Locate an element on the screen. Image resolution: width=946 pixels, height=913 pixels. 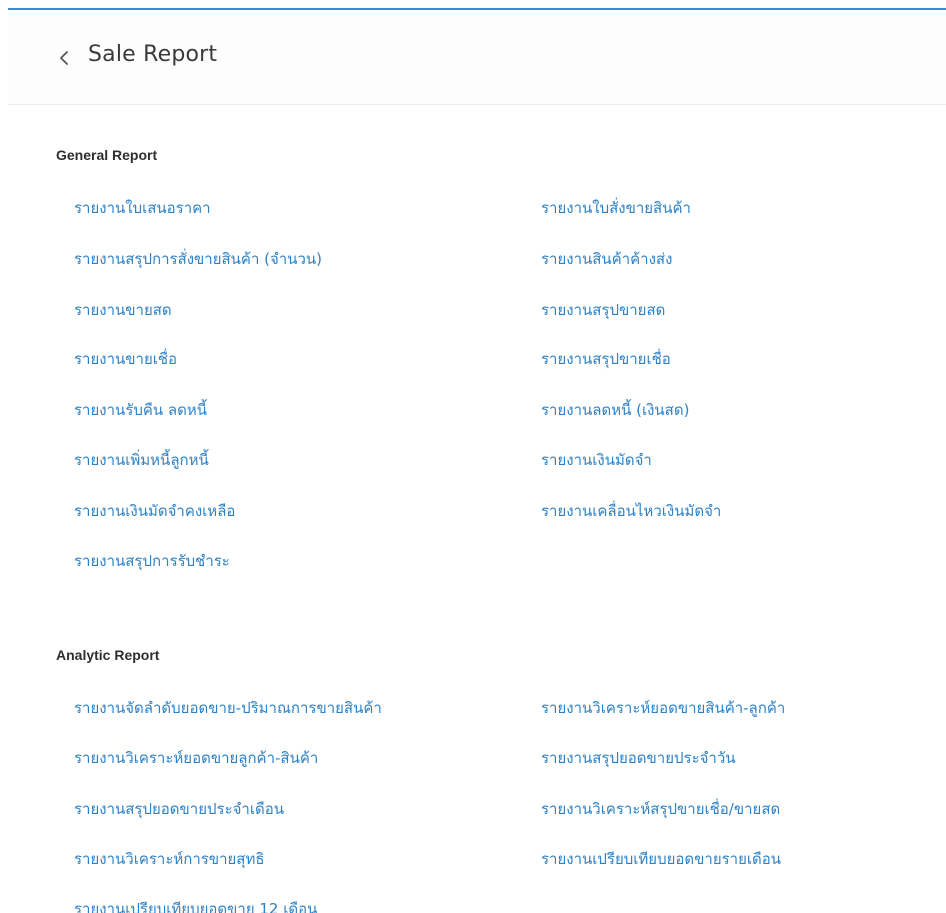
analytic-report-link-3: รายงานสรุปยอดขายประจำเดือน is located at coordinates (179, 809).